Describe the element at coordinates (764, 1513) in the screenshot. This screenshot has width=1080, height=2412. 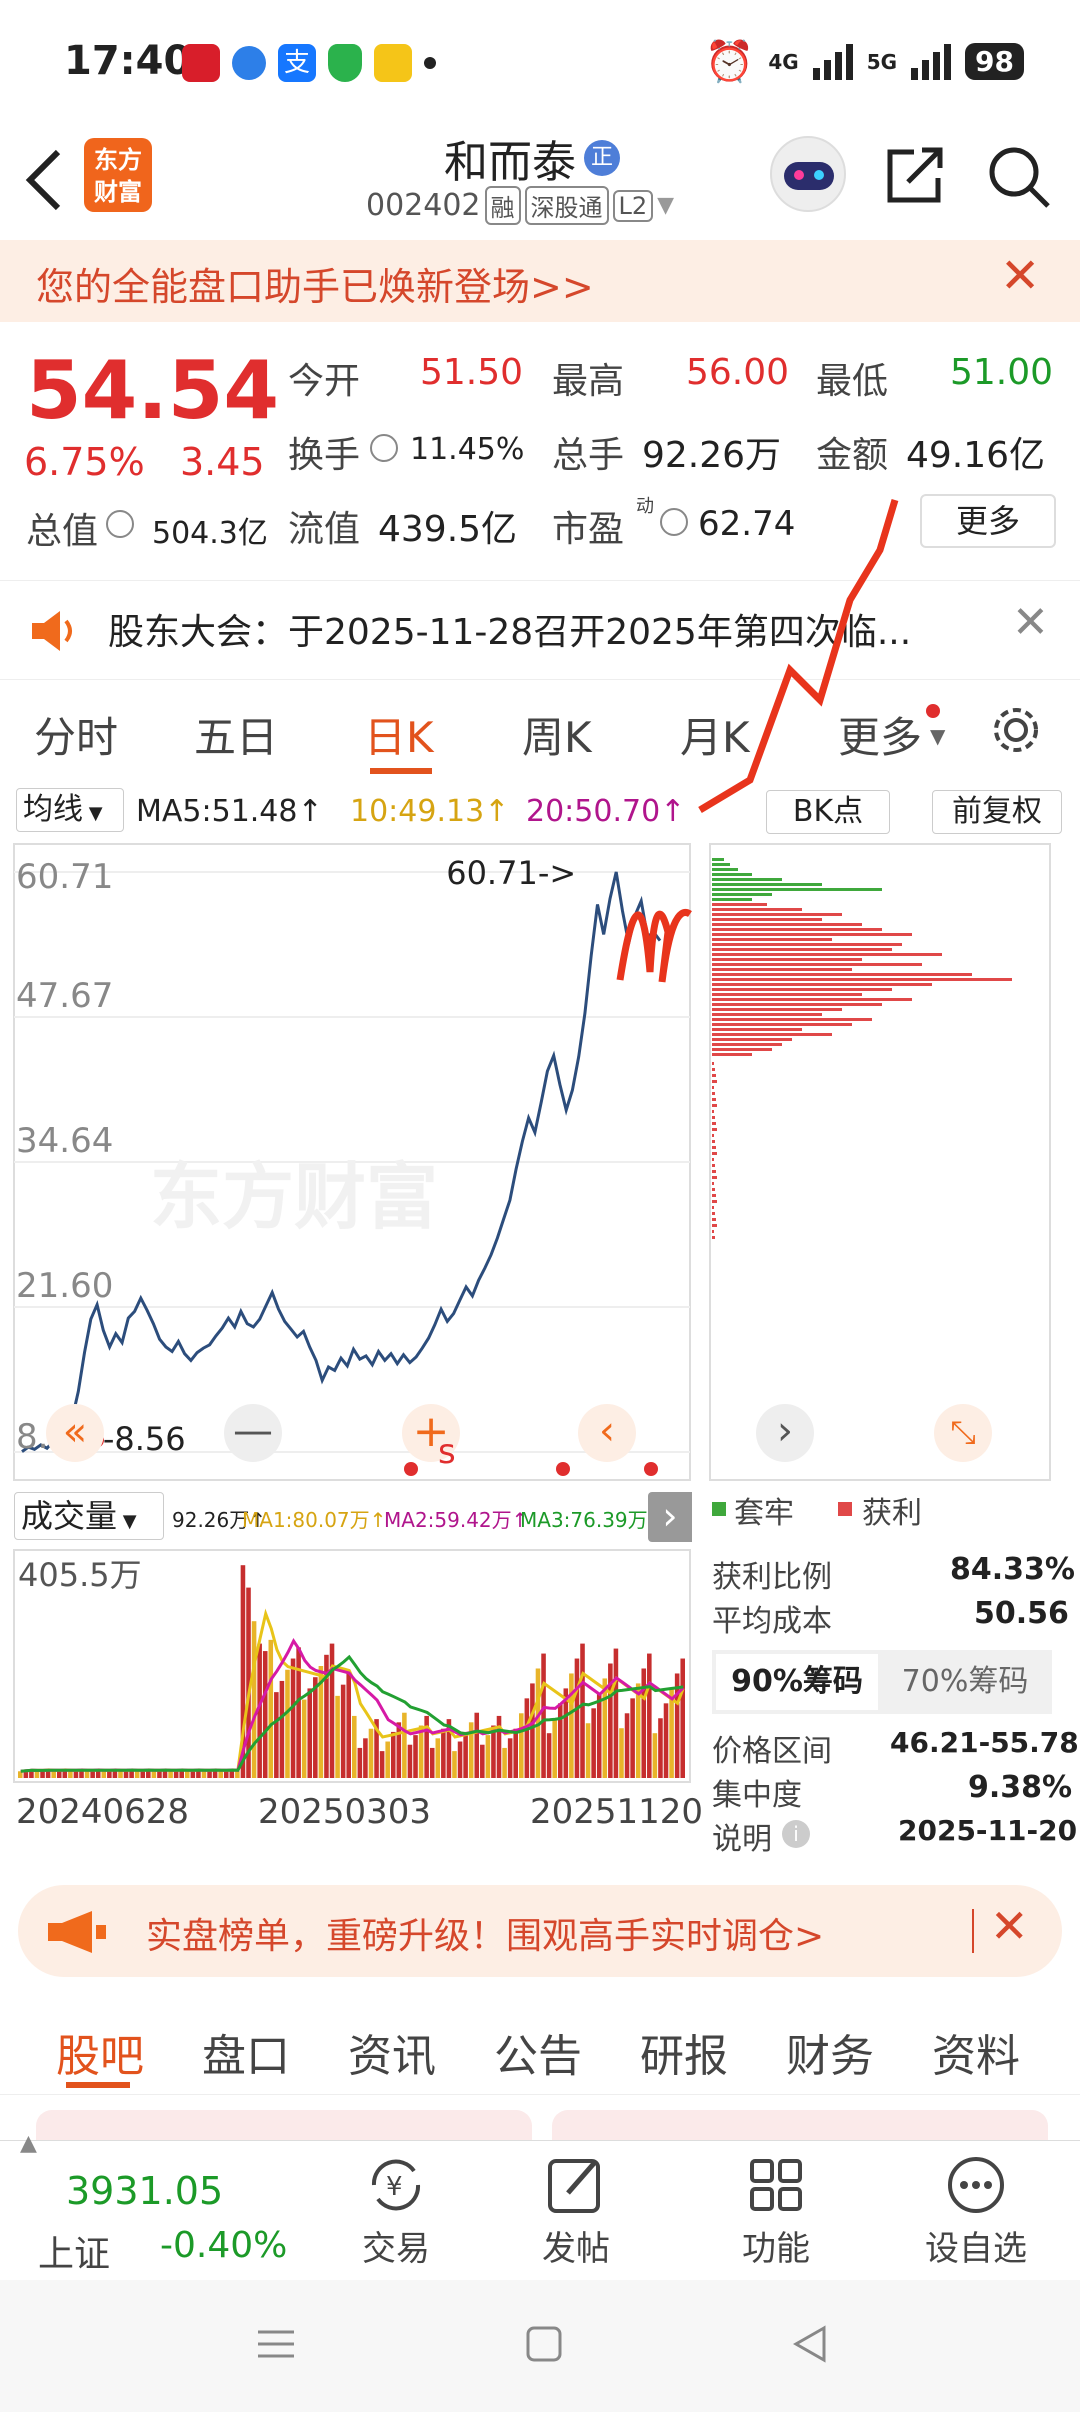
I see `trapped-legend-label: 套牢` at that location.